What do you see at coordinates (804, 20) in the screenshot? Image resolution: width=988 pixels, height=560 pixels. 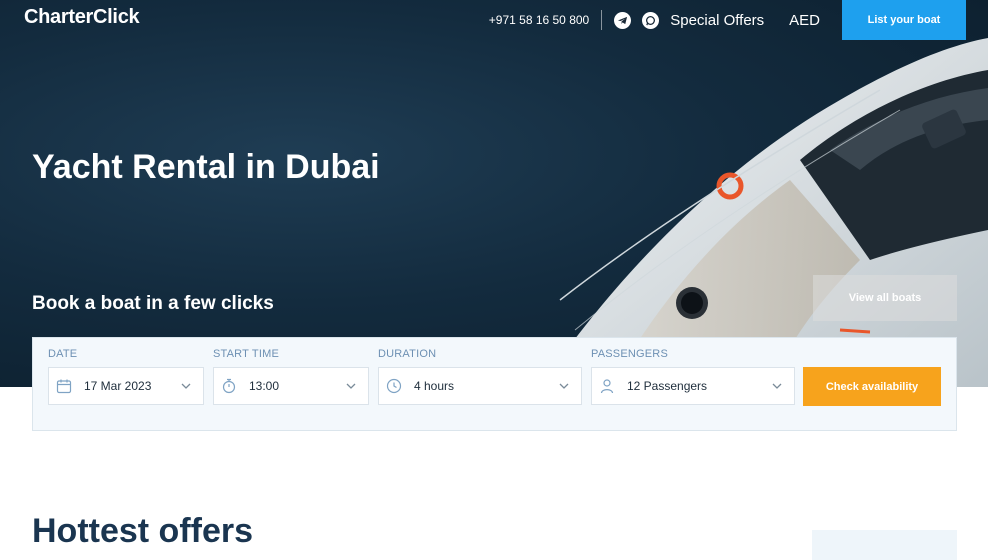 I see `currency-selector: AED` at bounding box center [804, 20].